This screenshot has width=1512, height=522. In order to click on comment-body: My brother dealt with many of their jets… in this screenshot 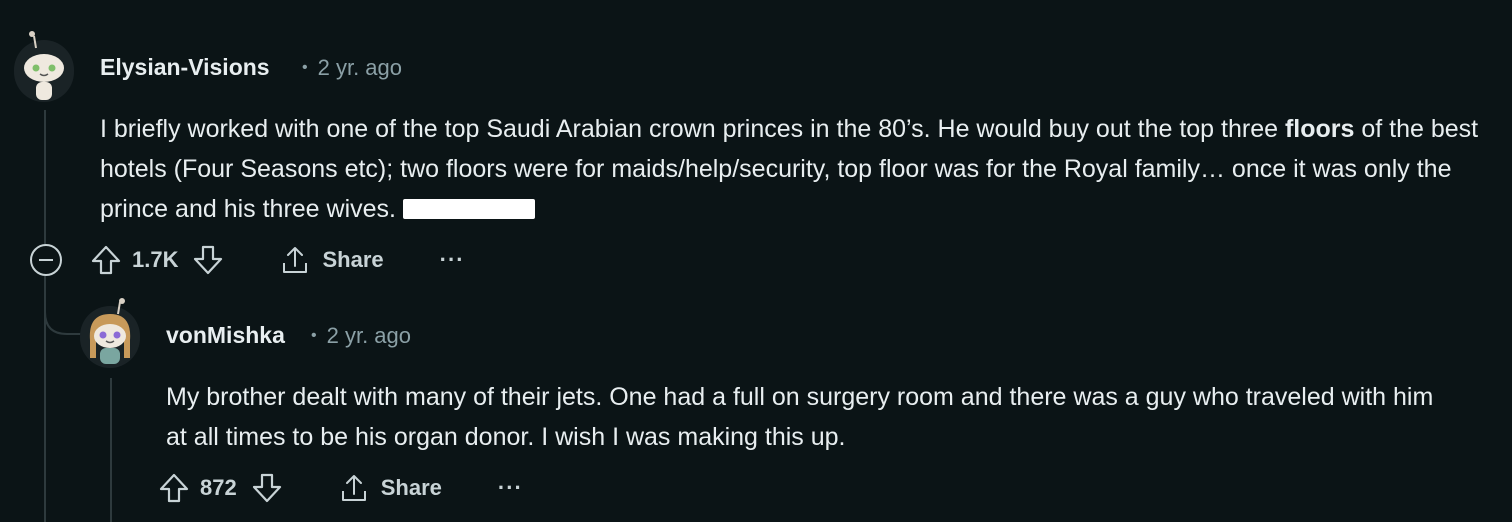, I will do `click(800, 417)`.